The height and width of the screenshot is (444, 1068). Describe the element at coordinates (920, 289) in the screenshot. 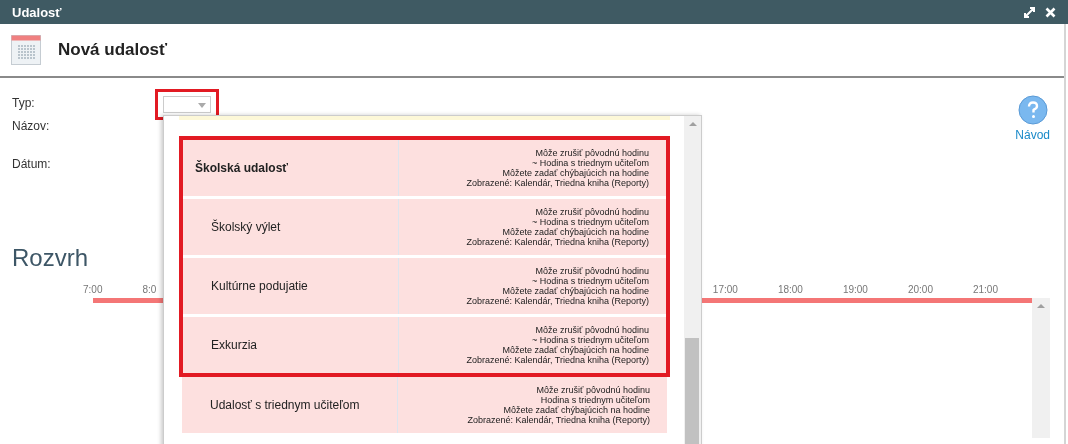

I see `hour-label: 20:00` at that location.